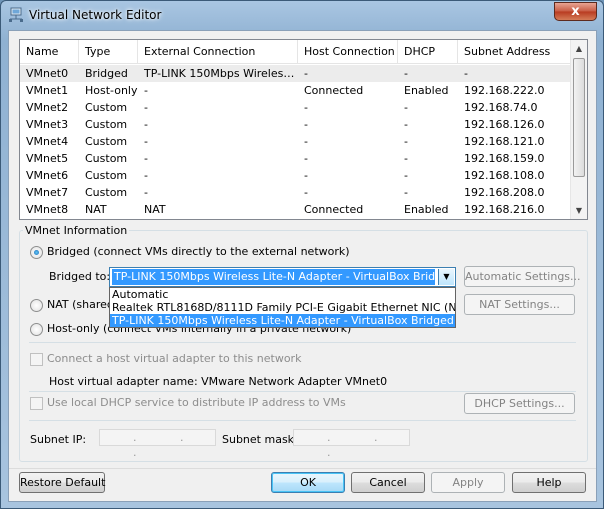 Image resolution: width=604 pixels, height=509 pixels. I want to click on column-header-name: Name, so click(49, 52).